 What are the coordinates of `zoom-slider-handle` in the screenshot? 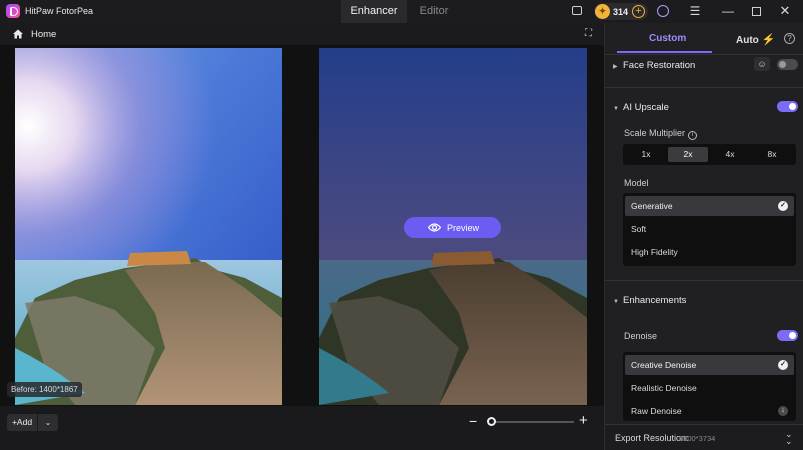 It's located at (491, 421).